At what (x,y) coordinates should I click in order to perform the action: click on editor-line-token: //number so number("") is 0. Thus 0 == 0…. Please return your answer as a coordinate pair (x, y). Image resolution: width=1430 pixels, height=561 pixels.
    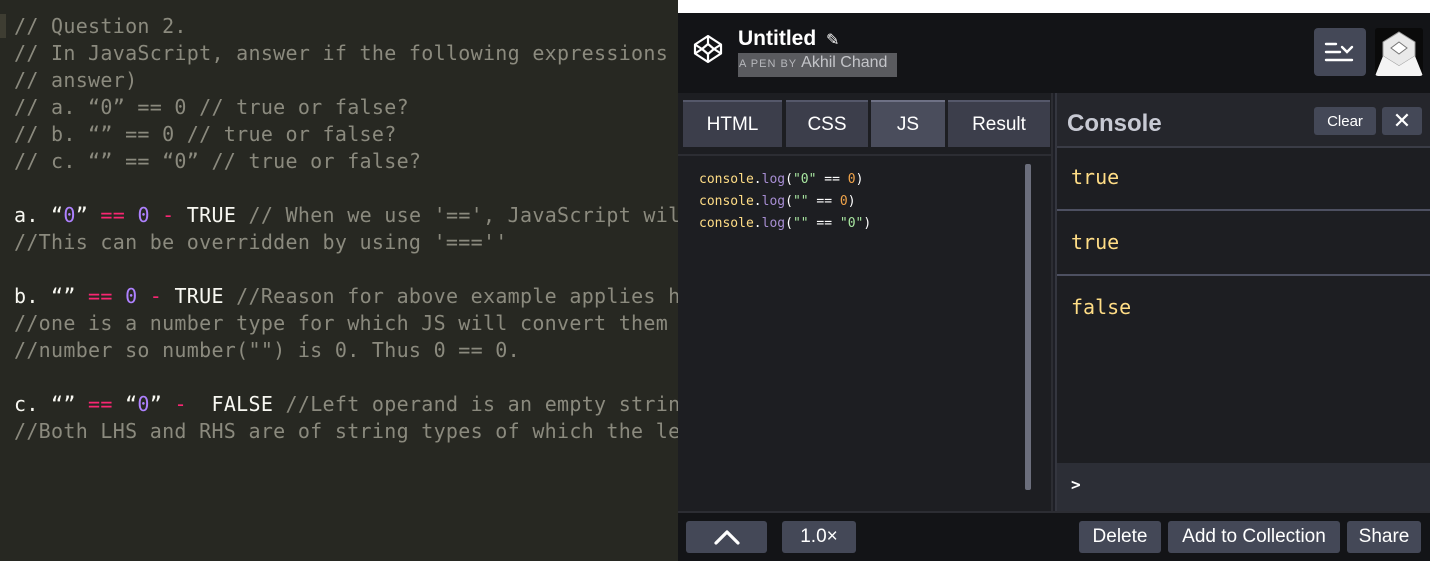
    Looking at the image, I should click on (267, 350).